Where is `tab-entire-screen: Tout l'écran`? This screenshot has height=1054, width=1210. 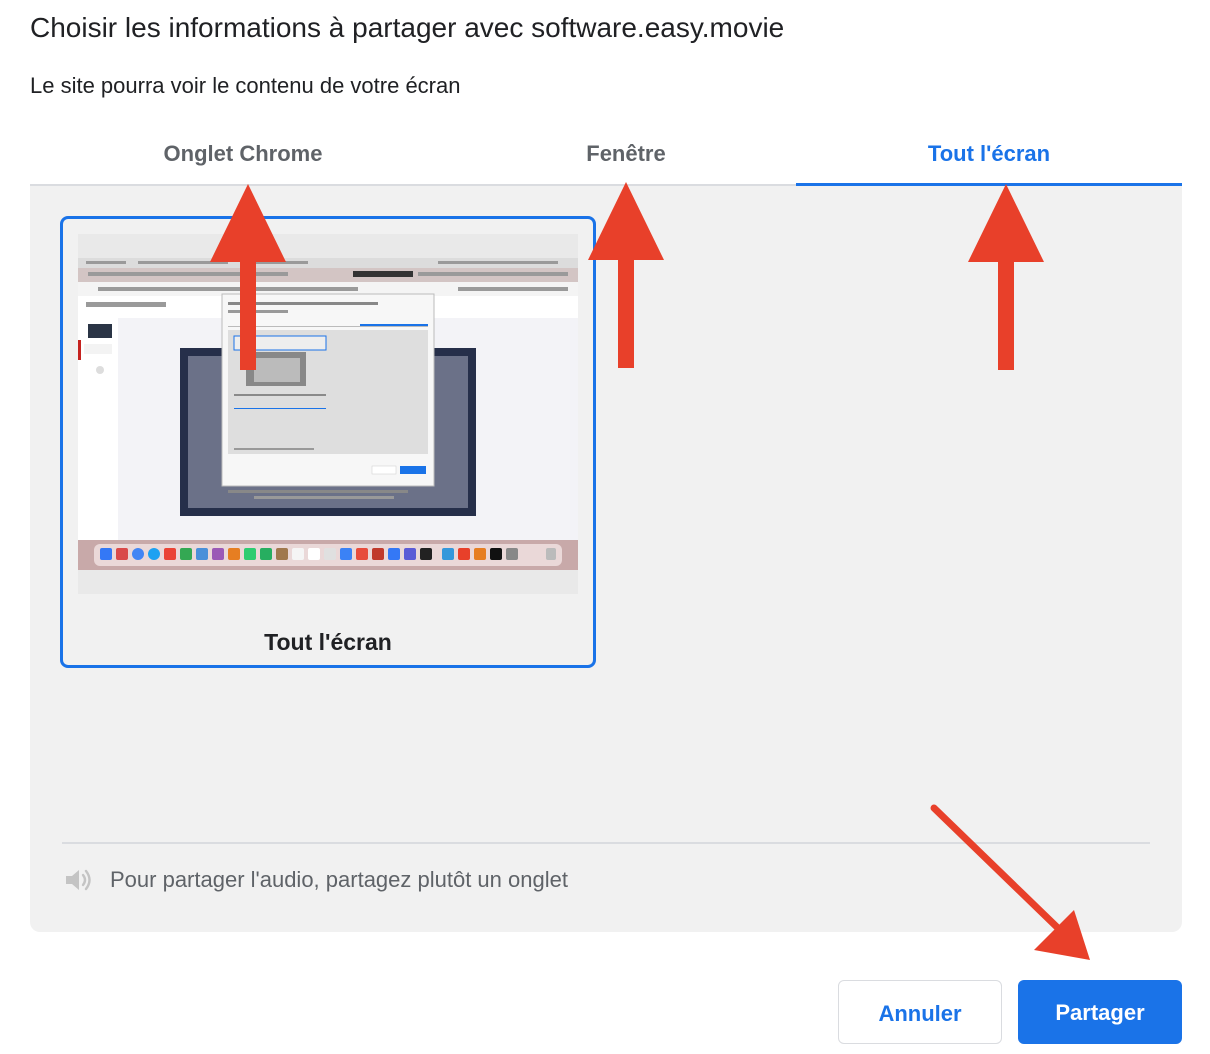 tab-entire-screen: Tout l'écran is located at coordinates (989, 155).